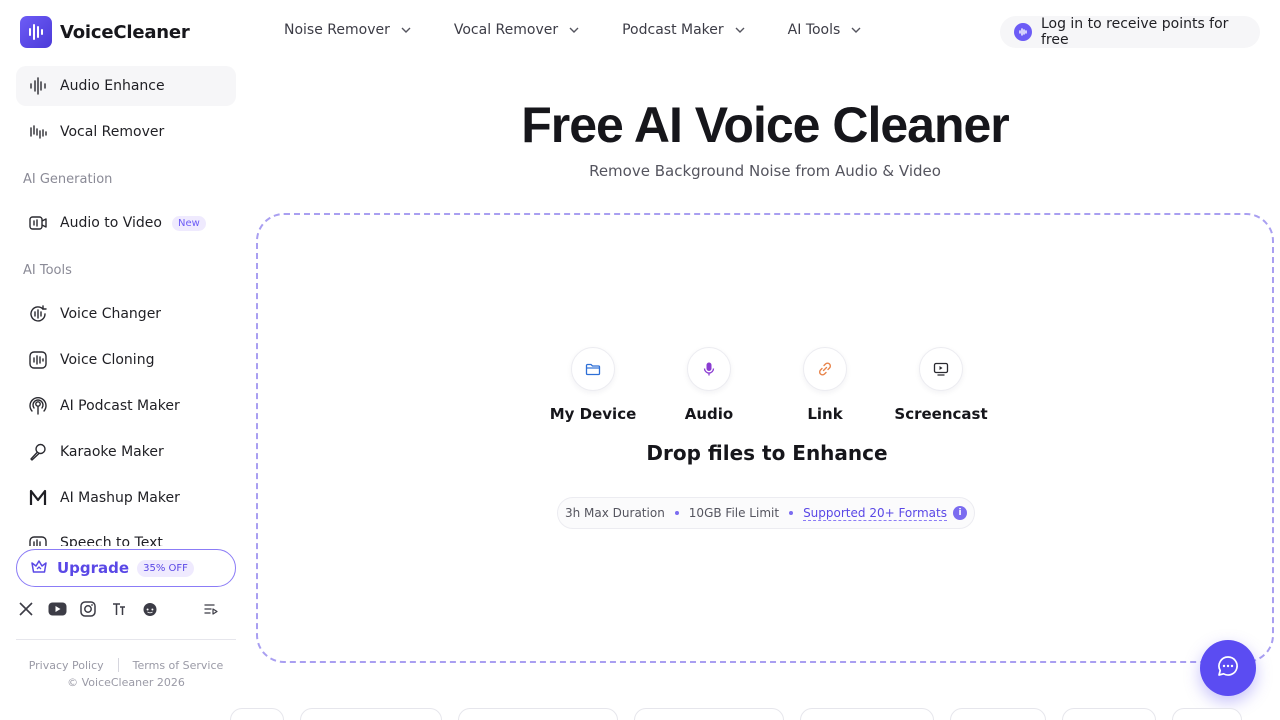 This screenshot has width=1280, height=720. I want to click on sidebar-item-ai-mashup-maker: AI Mashup Maker, so click(126, 498).